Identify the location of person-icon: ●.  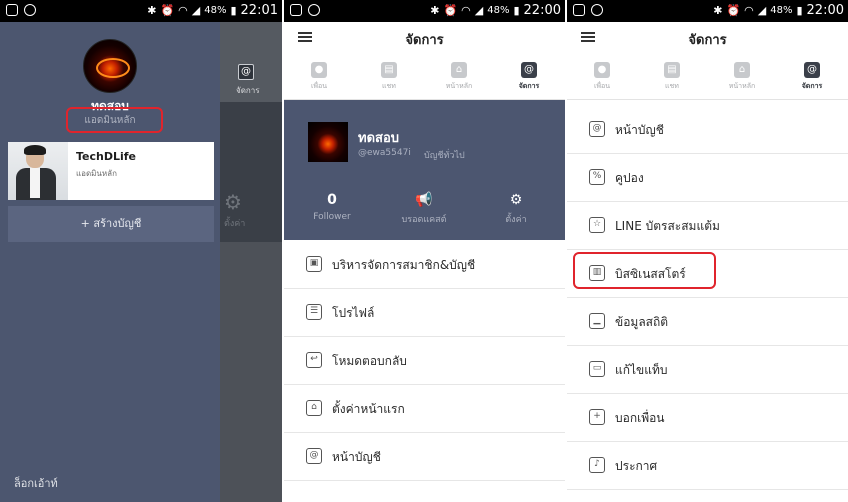
(319, 70).